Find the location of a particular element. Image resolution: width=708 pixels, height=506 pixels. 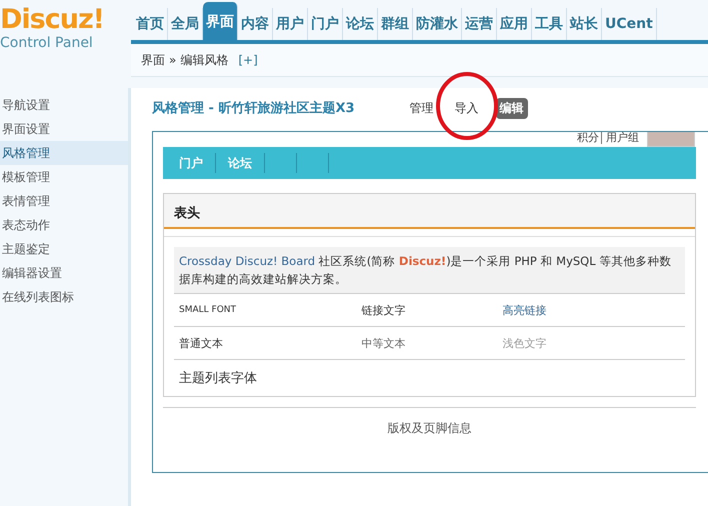

nav-tab: 首页 is located at coordinates (150, 24).